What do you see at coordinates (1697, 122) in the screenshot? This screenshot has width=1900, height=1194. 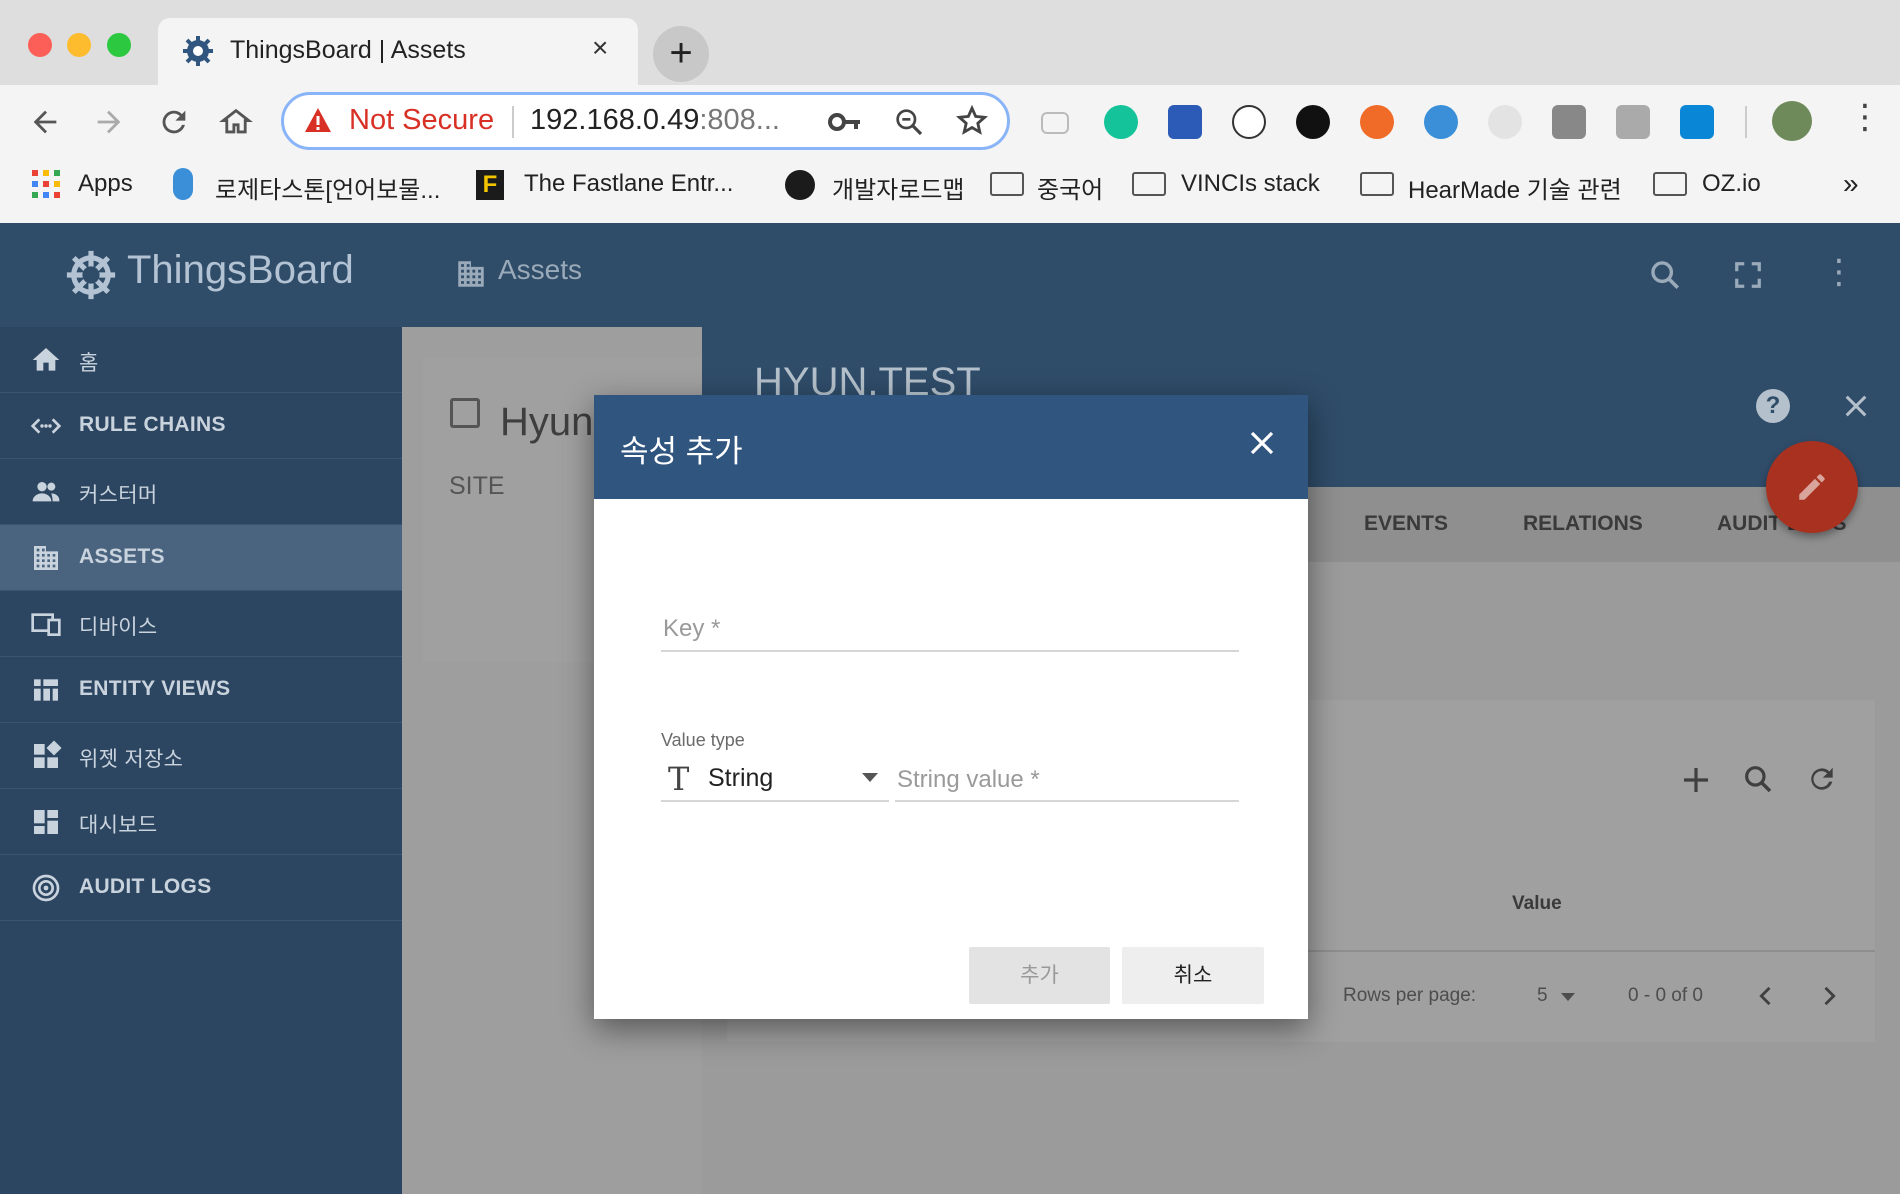 I see `trello-icon` at bounding box center [1697, 122].